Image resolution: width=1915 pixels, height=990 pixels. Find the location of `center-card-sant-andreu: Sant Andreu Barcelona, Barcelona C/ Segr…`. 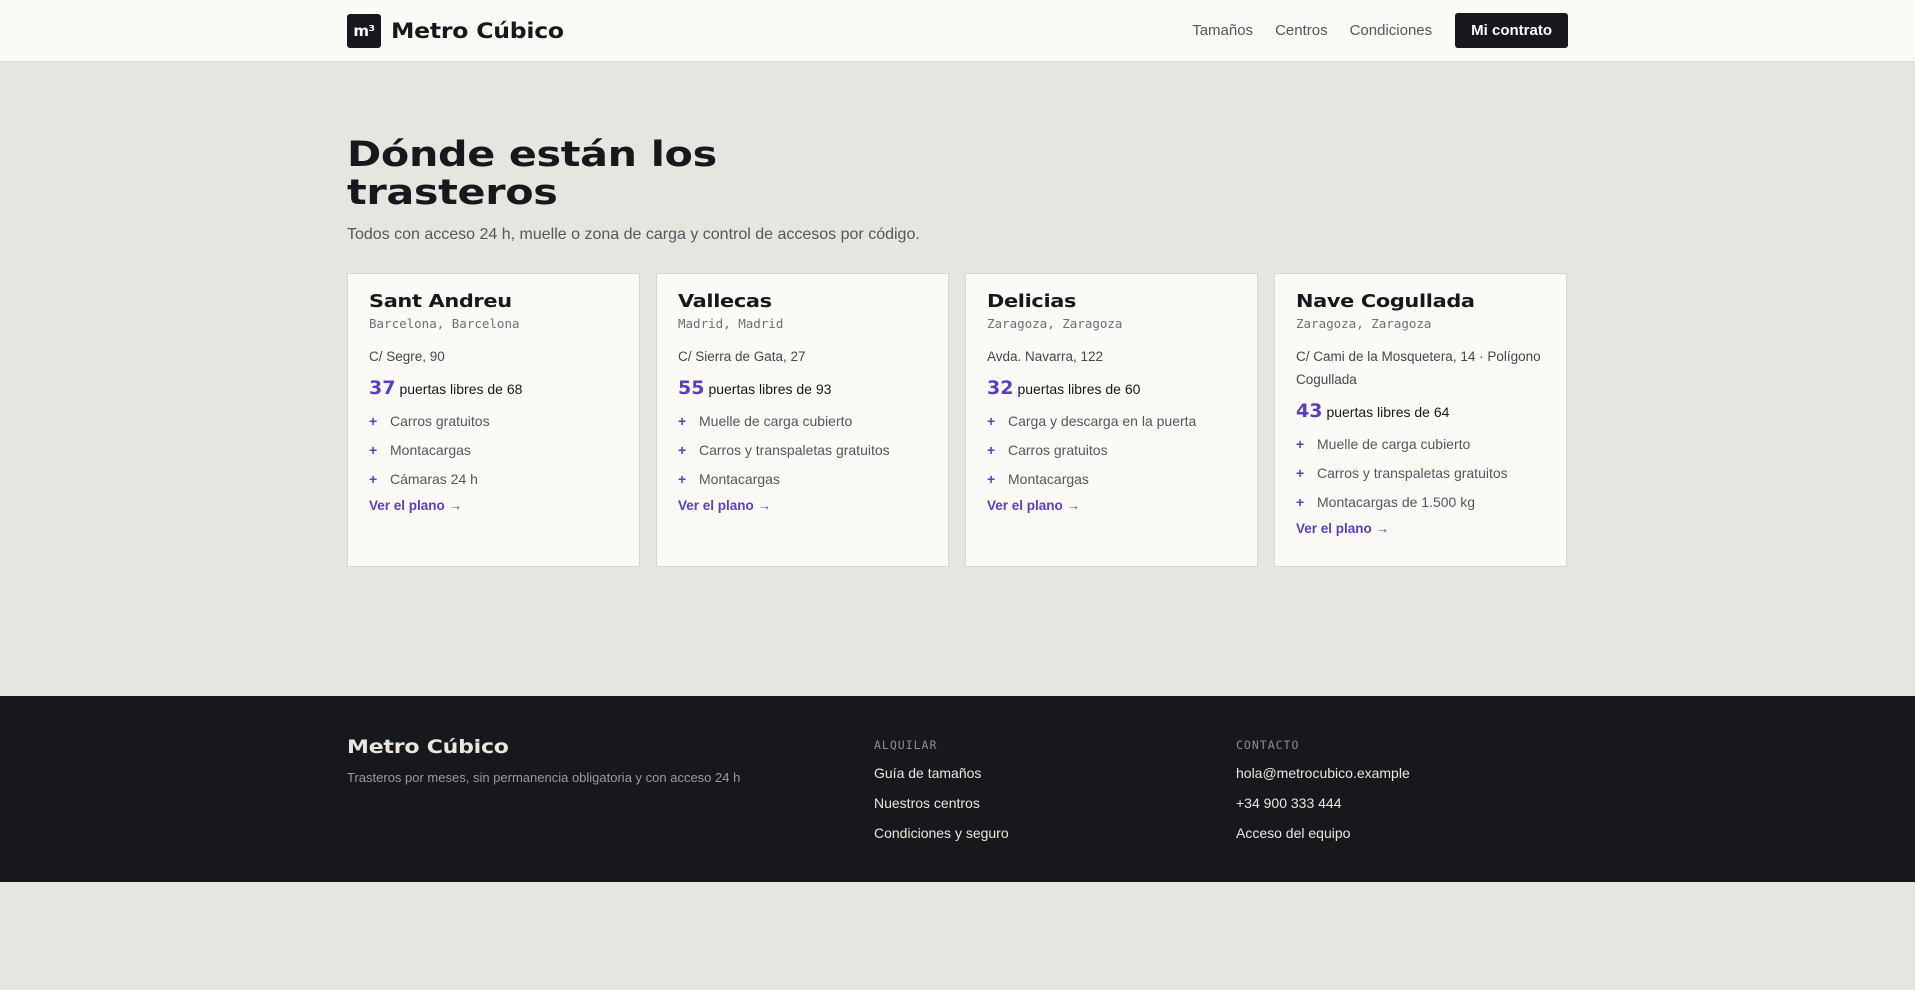

center-card-sant-andreu: Sant Andreu Barcelona, Barcelona C/ Segr… is located at coordinates (493, 420).